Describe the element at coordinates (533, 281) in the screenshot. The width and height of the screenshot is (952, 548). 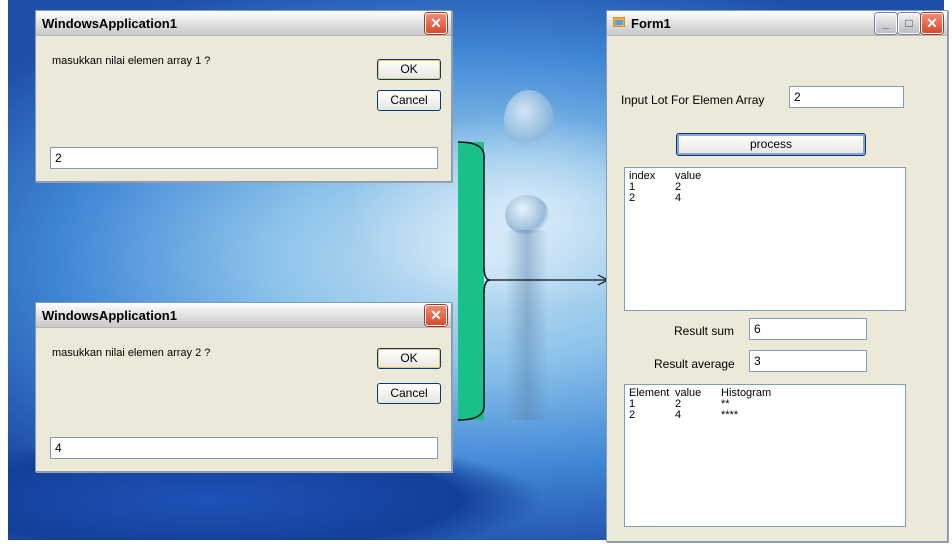
I see `connector-arrow` at that location.